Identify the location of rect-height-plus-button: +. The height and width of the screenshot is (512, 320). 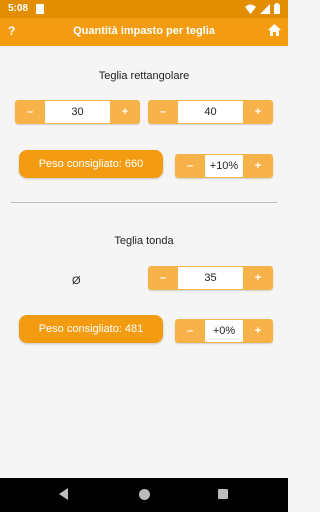
(258, 112).